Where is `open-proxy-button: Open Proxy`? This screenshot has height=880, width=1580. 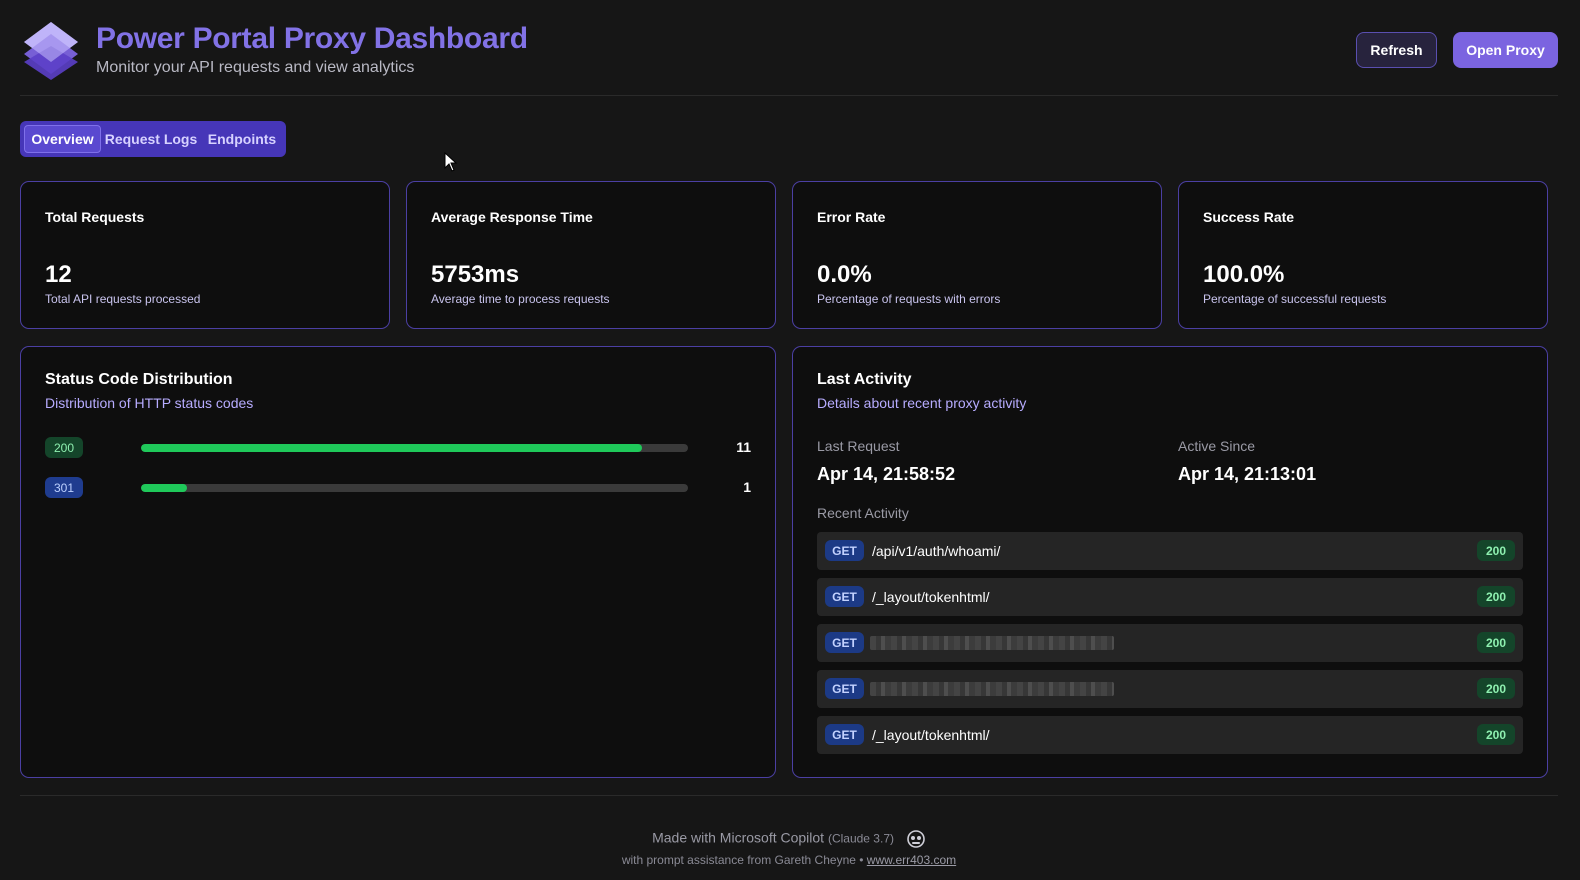
open-proxy-button: Open Proxy is located at coordinates (1505, 50).